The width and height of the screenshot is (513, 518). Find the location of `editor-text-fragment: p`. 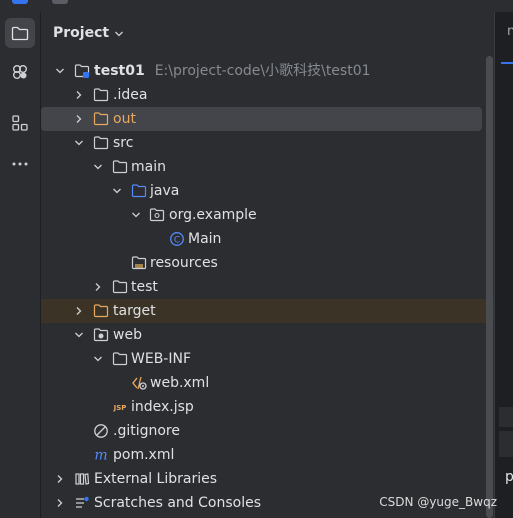

editor-text-fragment: p is located at coordinates (509, 477).